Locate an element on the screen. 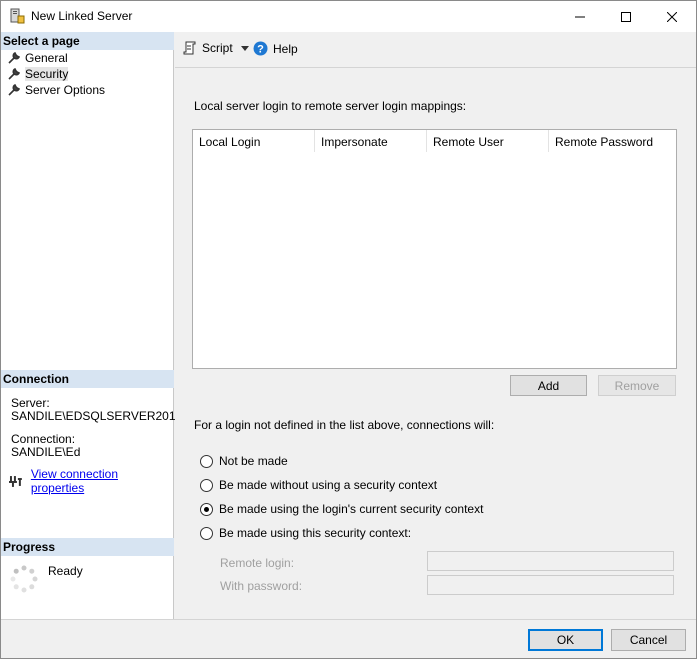  column-header-impersonate: Impersonate is located at coordinates (371, 141).